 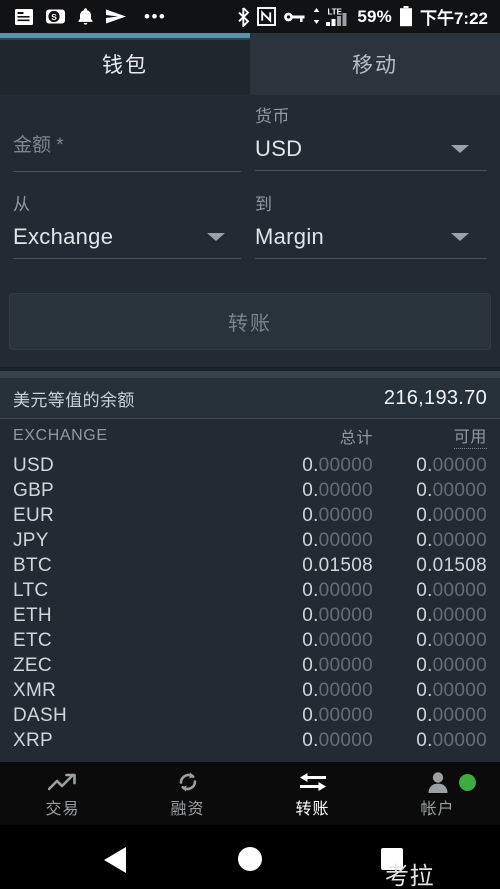 I want to click on amount-field: 金额 *, so click(x=127, y=151).